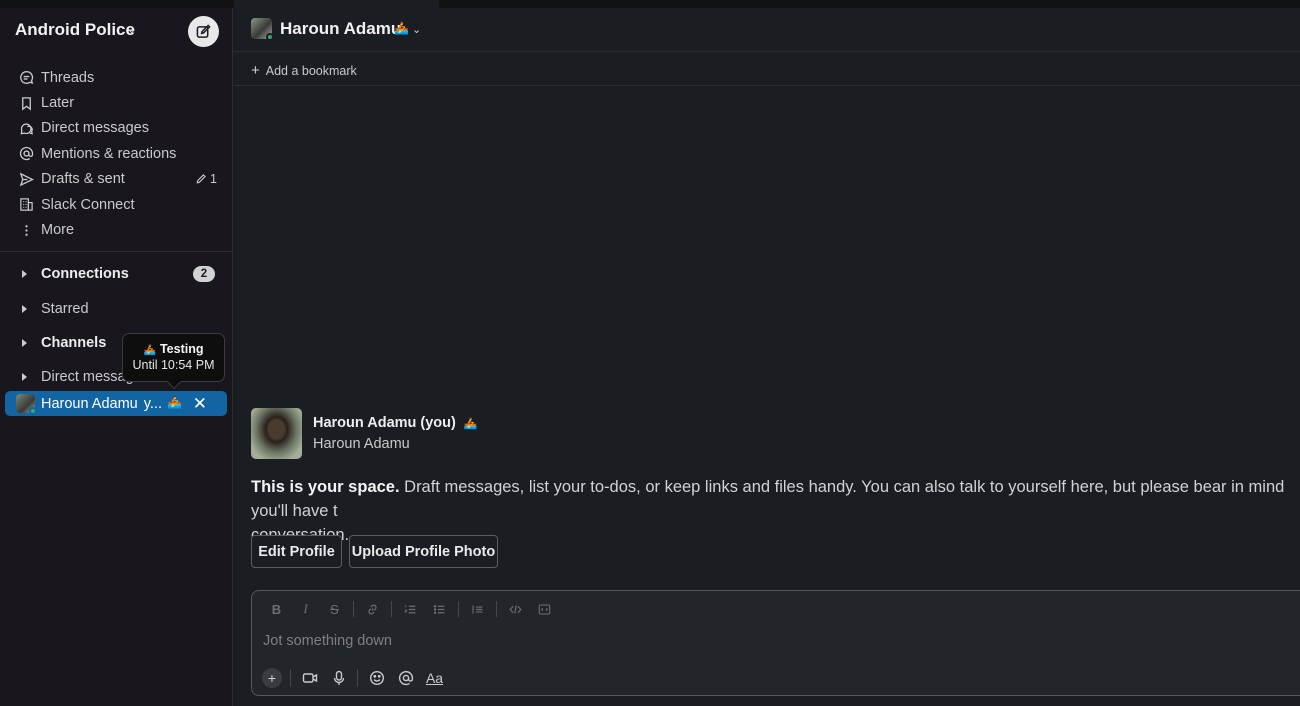 This screenshot has width=1300, height=706. What do you see at coordinates (116, 251) in the screenshot?
I see `sidebar-divider` at bounding box center [116, 251].